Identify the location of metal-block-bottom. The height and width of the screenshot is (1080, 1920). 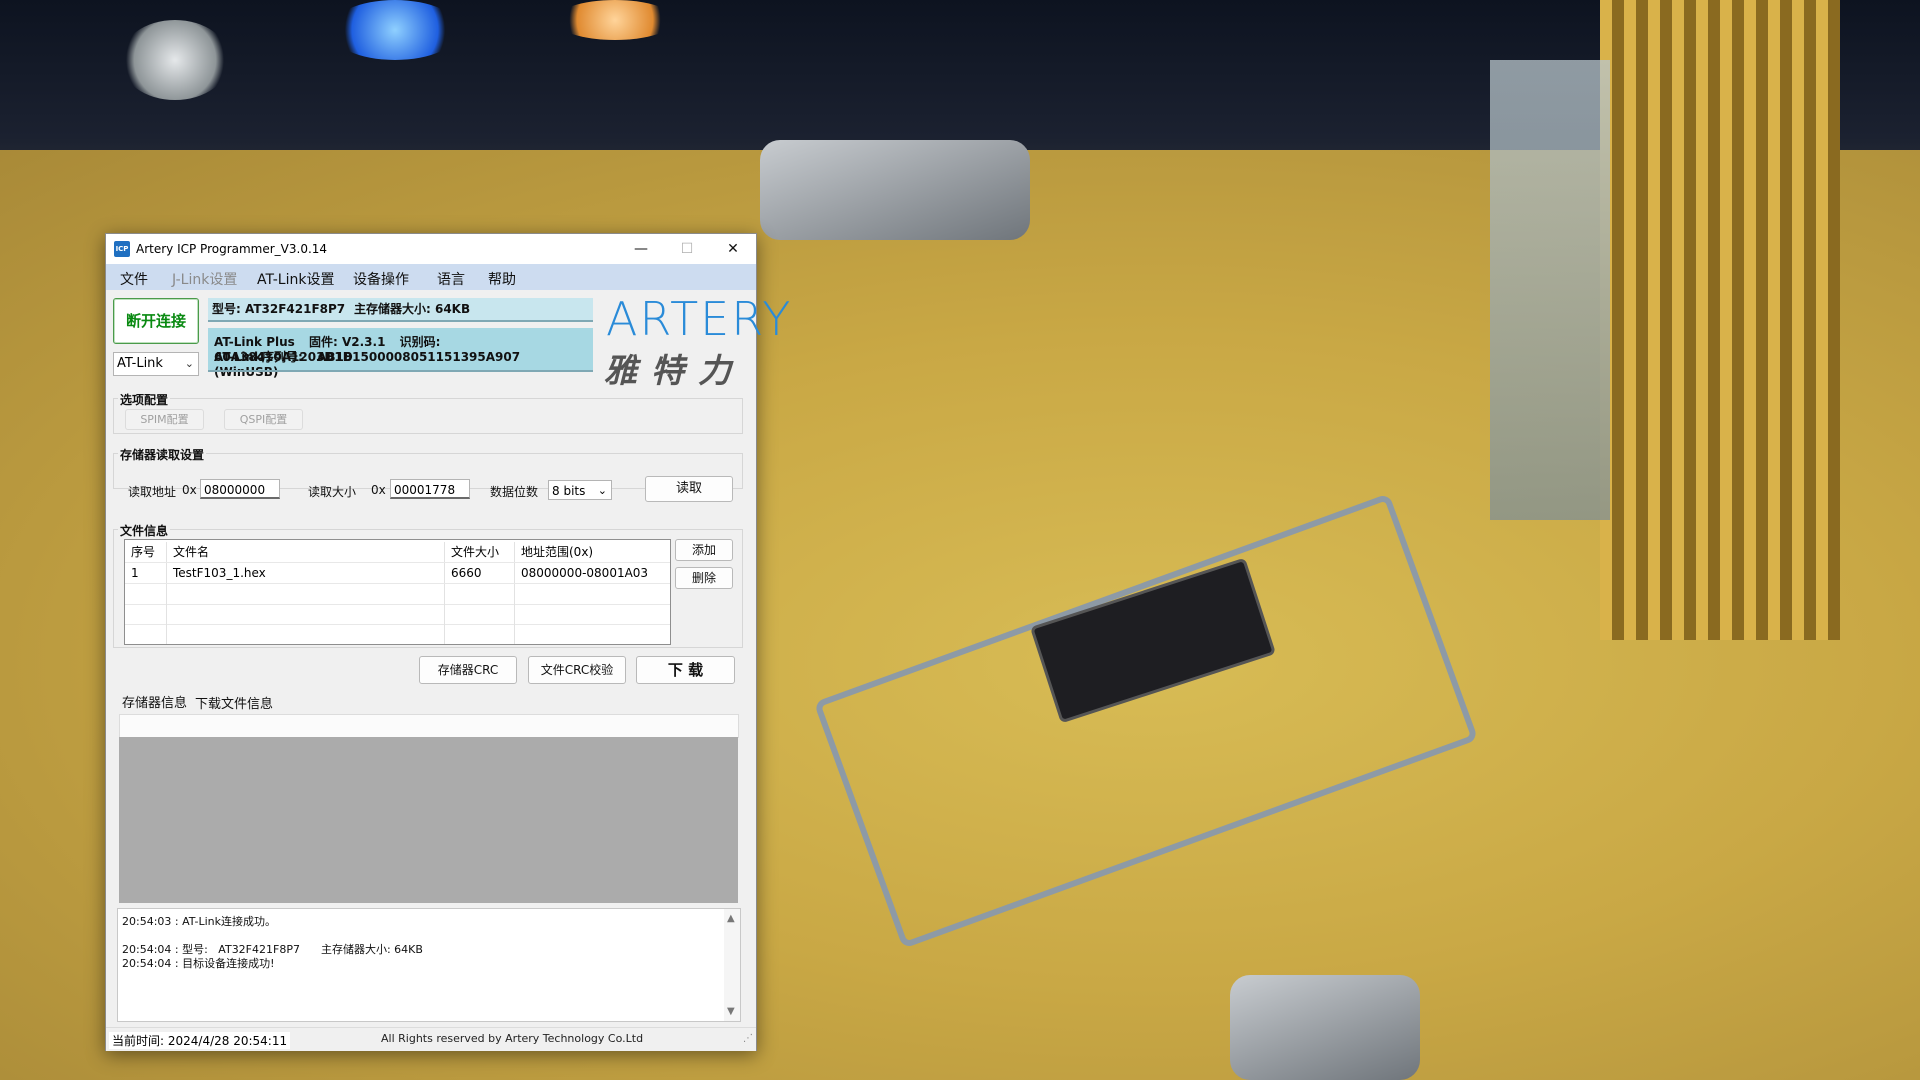
(1325, 1027).